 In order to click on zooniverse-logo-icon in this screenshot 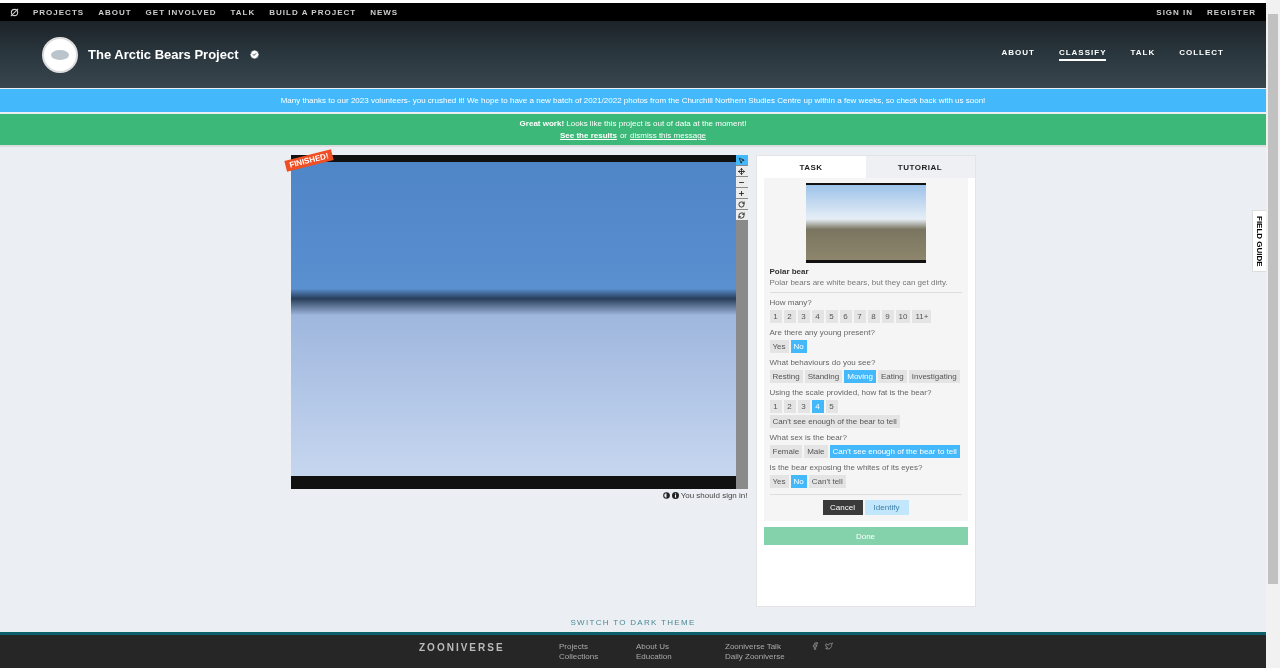, I will do `click(14, 12)`.